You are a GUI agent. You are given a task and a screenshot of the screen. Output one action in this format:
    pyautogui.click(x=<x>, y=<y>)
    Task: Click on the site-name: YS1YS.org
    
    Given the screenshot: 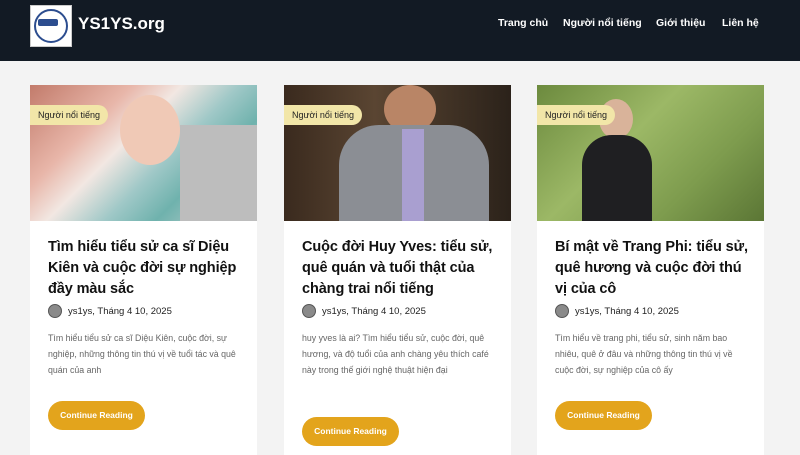 What is the action you would take?
    pyautogui.click(x=121, y=24)
    